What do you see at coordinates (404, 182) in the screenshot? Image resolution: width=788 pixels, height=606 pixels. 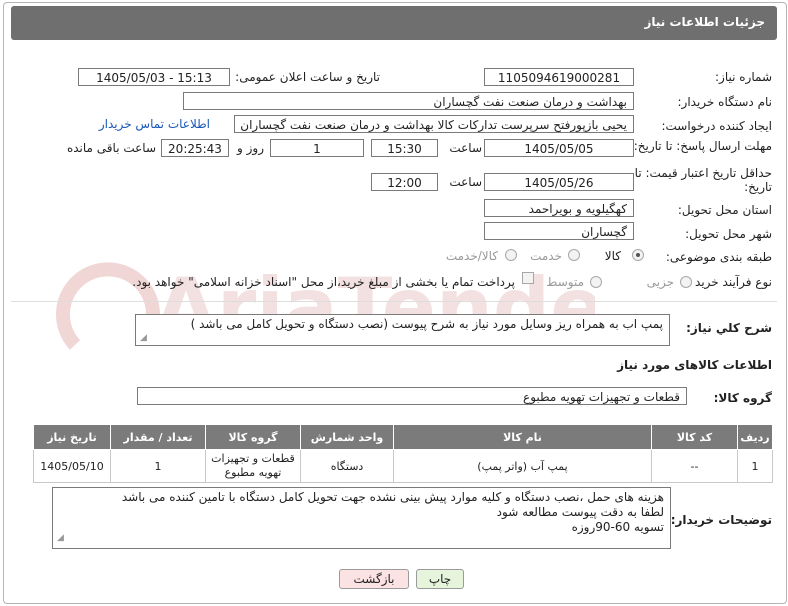 I see `price-time-field: 12:00` at bounding box center [404, 182].